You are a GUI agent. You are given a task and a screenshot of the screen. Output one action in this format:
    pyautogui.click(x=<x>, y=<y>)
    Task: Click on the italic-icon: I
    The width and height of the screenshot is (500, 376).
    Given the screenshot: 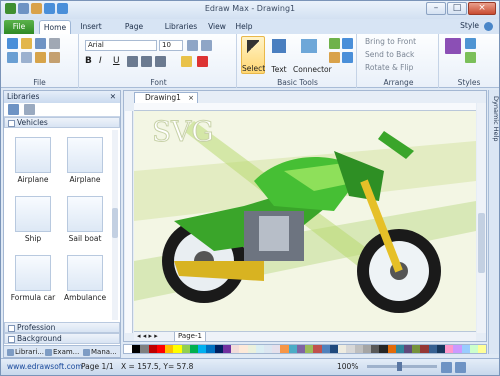 What is the action you would take?
    pyautogui.click(x=104, y=61)
    